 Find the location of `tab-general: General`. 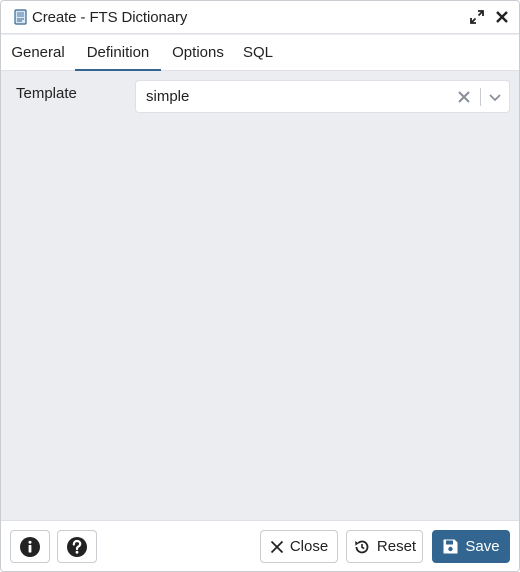

tab-general: General is located at coordinates (38, 53).